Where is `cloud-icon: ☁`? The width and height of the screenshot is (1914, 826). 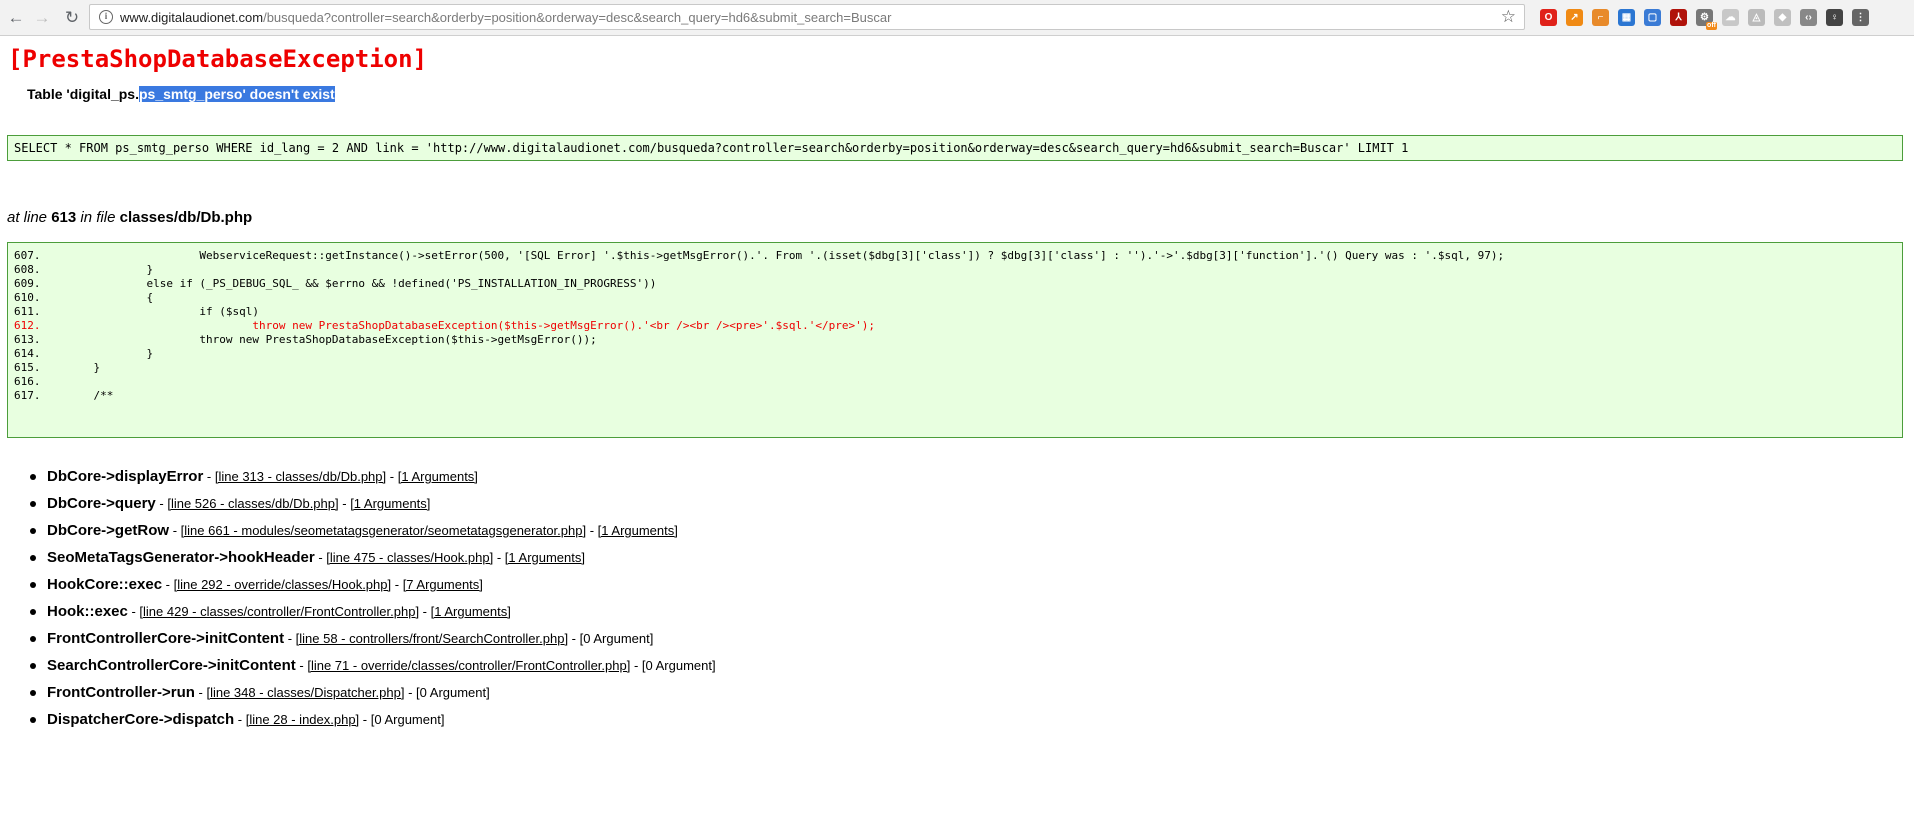 cloud-icon: ☁ is located at coordinates (1730, 17).